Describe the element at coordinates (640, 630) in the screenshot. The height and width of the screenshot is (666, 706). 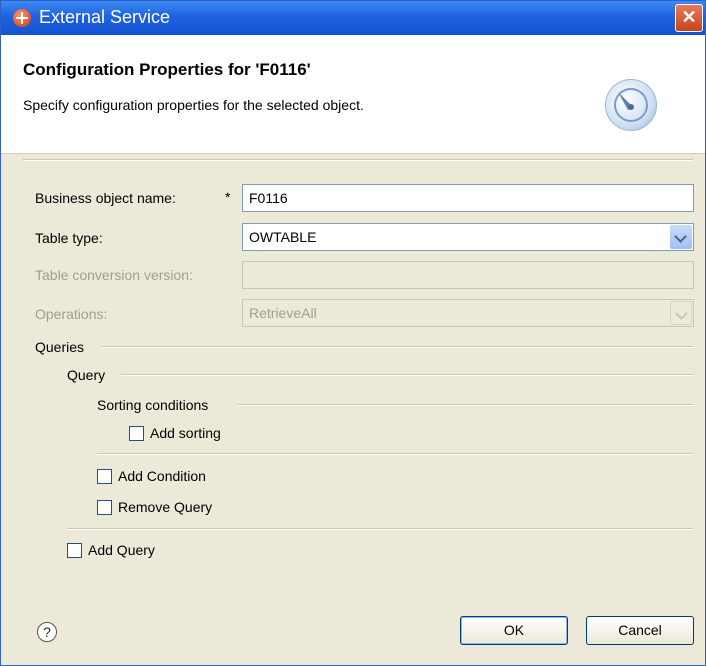
I see `cancel-button: Cancel` at that location.